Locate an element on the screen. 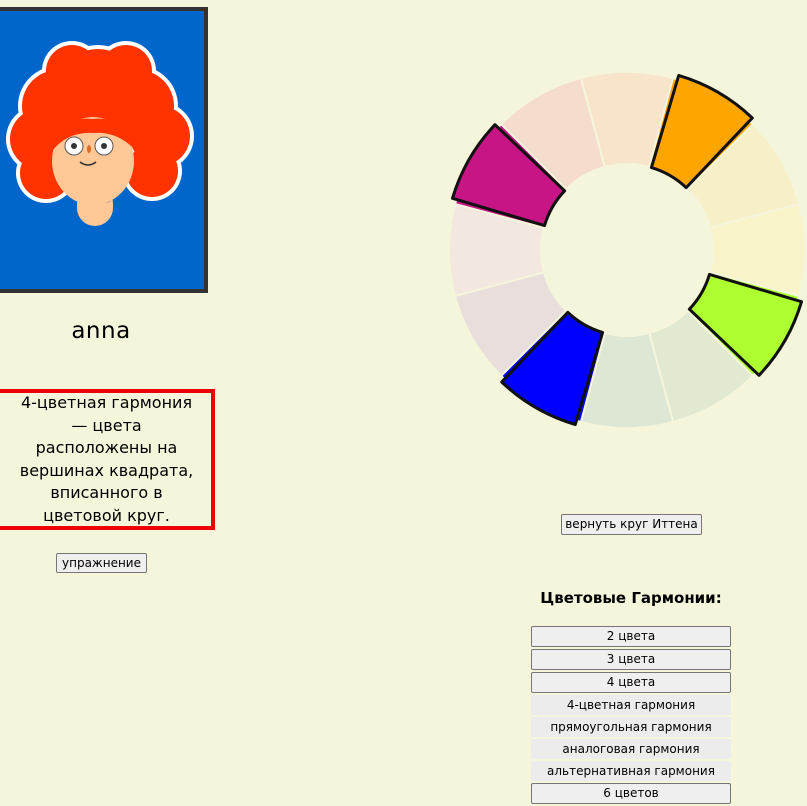 The image size is (807, 806). harmony-2-colors-button: 2 цвета is located at coordinates (631, 636).